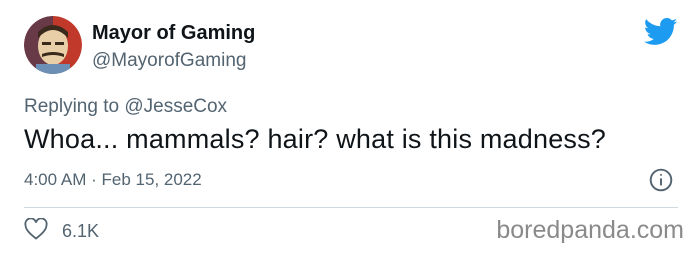  What do you see at coordinates (173, 33) in the screenshot?
I see `author-name: Mayor of Gaming` at bounding box center [173, 33].